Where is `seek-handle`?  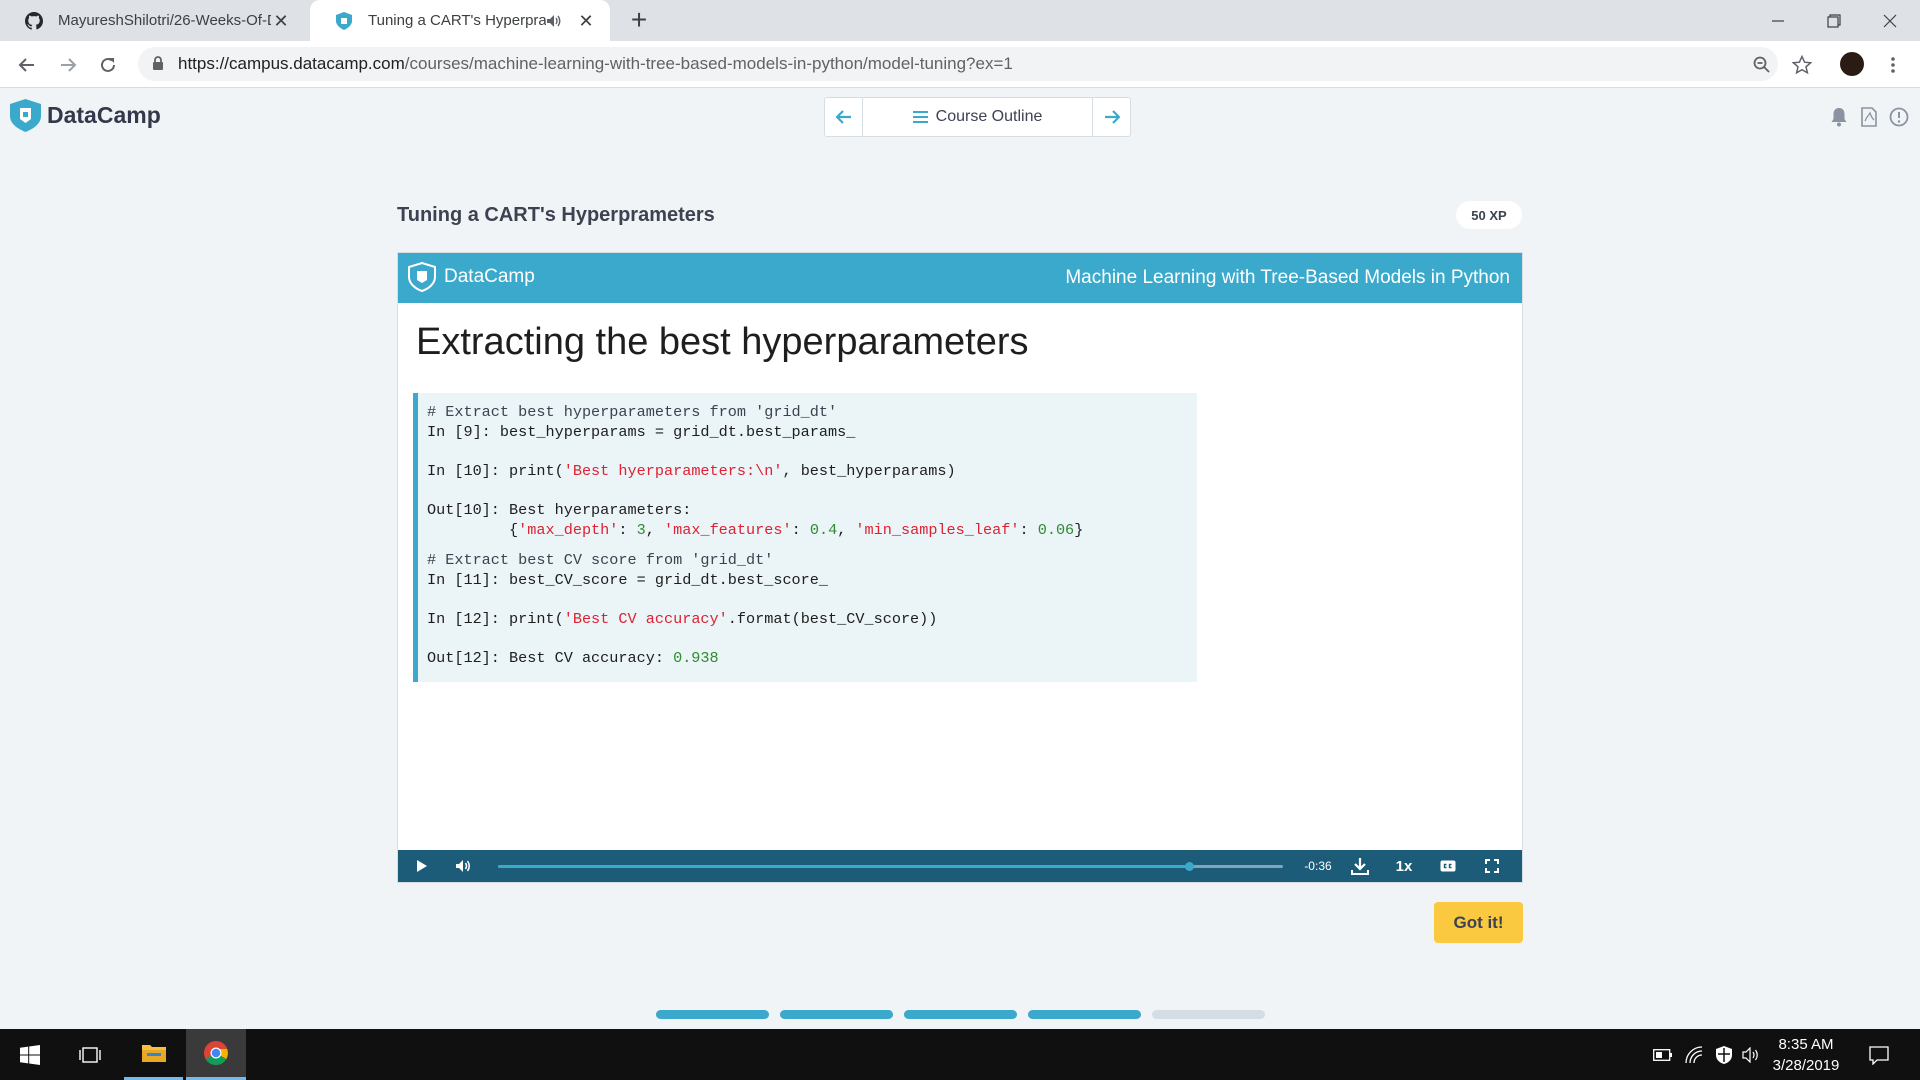 seek-handle is located at coordinates (1189, 866).